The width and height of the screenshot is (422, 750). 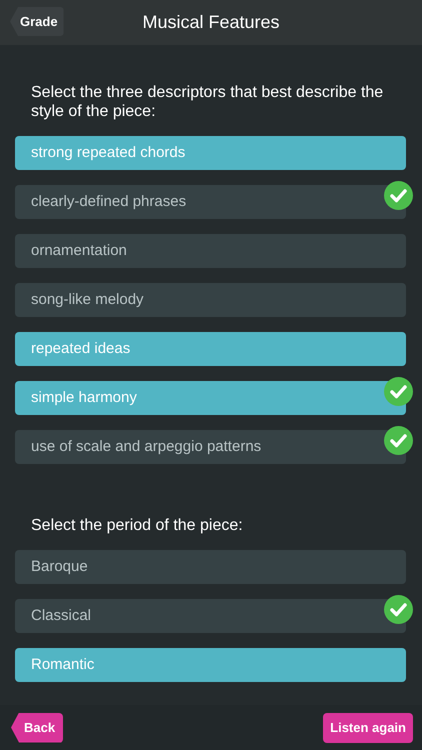 I want to click on screen-title: Musical Features, so click(x=211, y=22).